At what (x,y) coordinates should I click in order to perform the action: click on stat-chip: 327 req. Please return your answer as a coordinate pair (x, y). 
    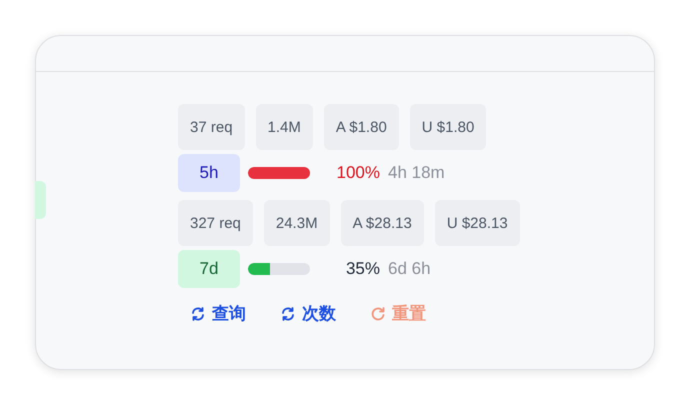
    Looking at the image, I should click on (215, 223).